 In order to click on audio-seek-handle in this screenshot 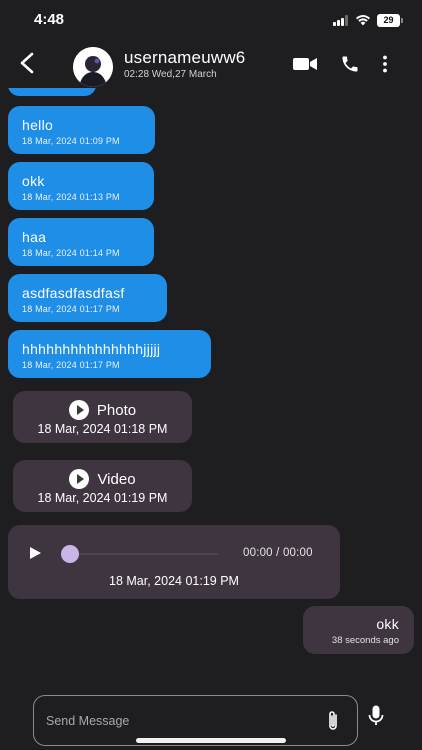, I will do `click(70, 554)`.